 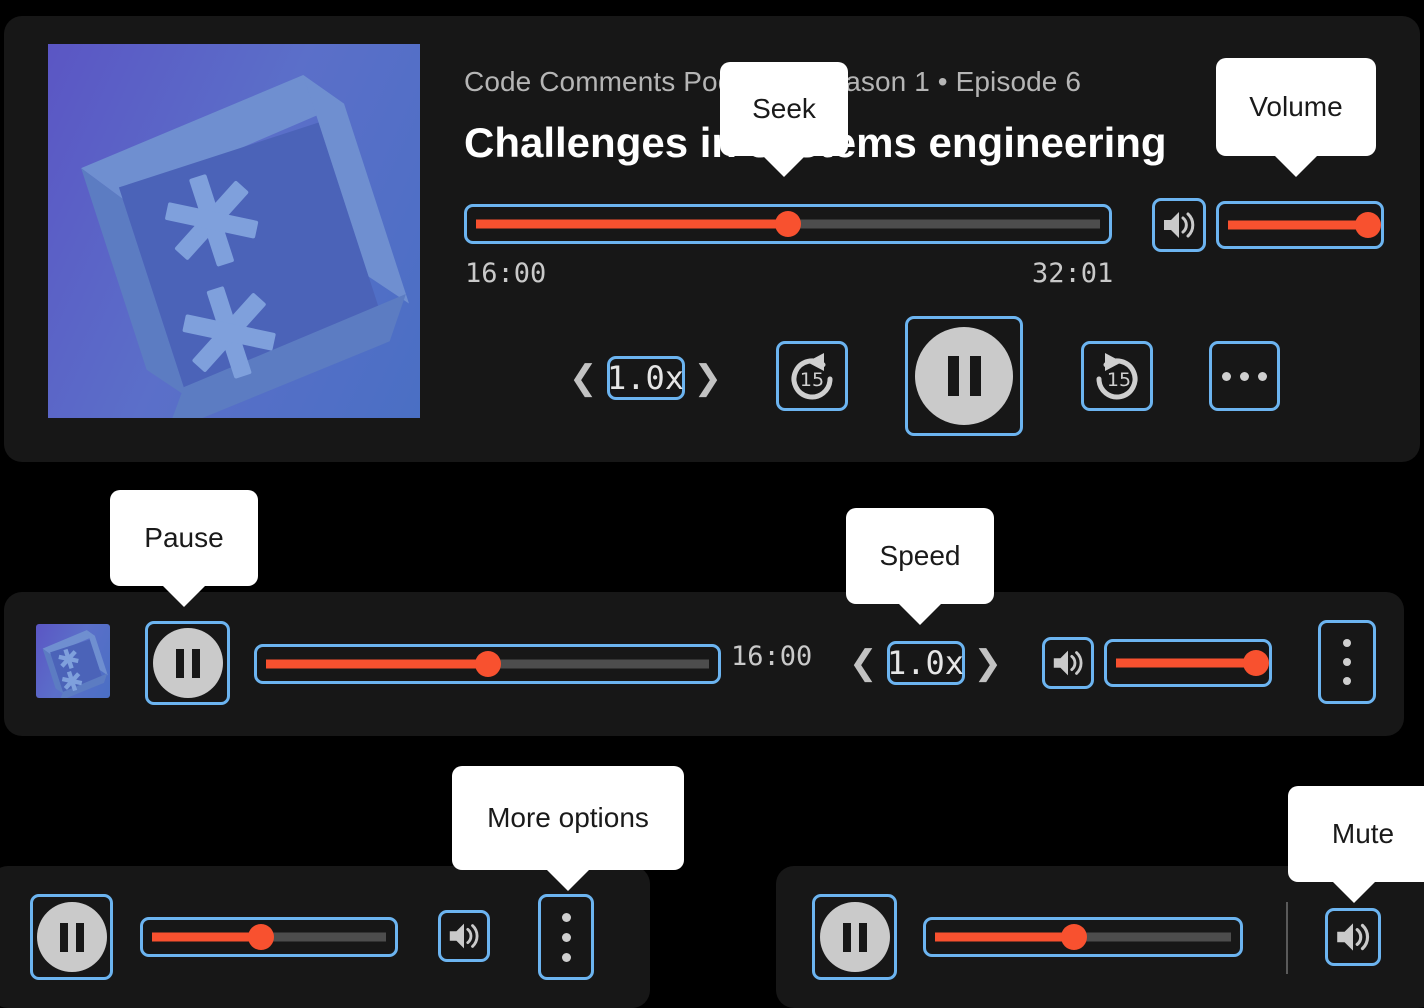 I want to click on compact-seek-slider, so click(x=487, y=664).